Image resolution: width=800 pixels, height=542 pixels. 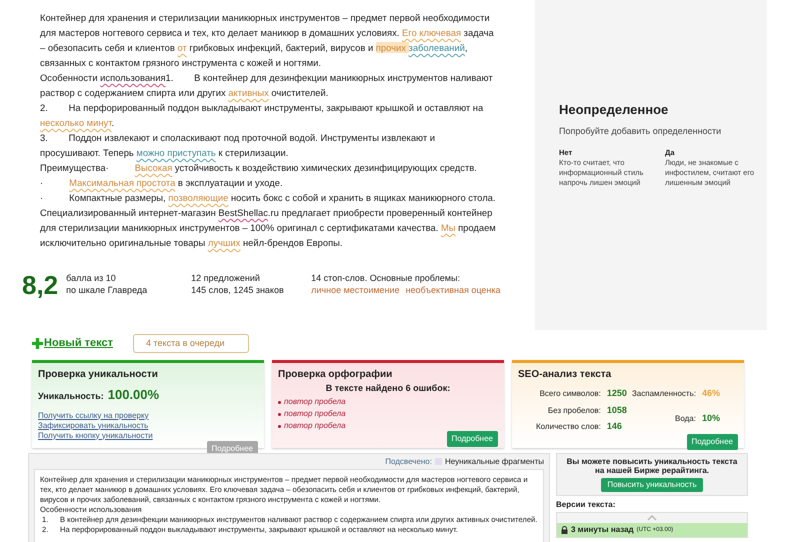 What do you see at coordinates (238, 145) in the screenshot?
I see `article-paragraph: 3. Поддон извлекают и споласкивают под проточной водой. Инструменты извлекают и просушивают. Теперь можно приступать к стерилизации.` at bounding box center [238, 145].